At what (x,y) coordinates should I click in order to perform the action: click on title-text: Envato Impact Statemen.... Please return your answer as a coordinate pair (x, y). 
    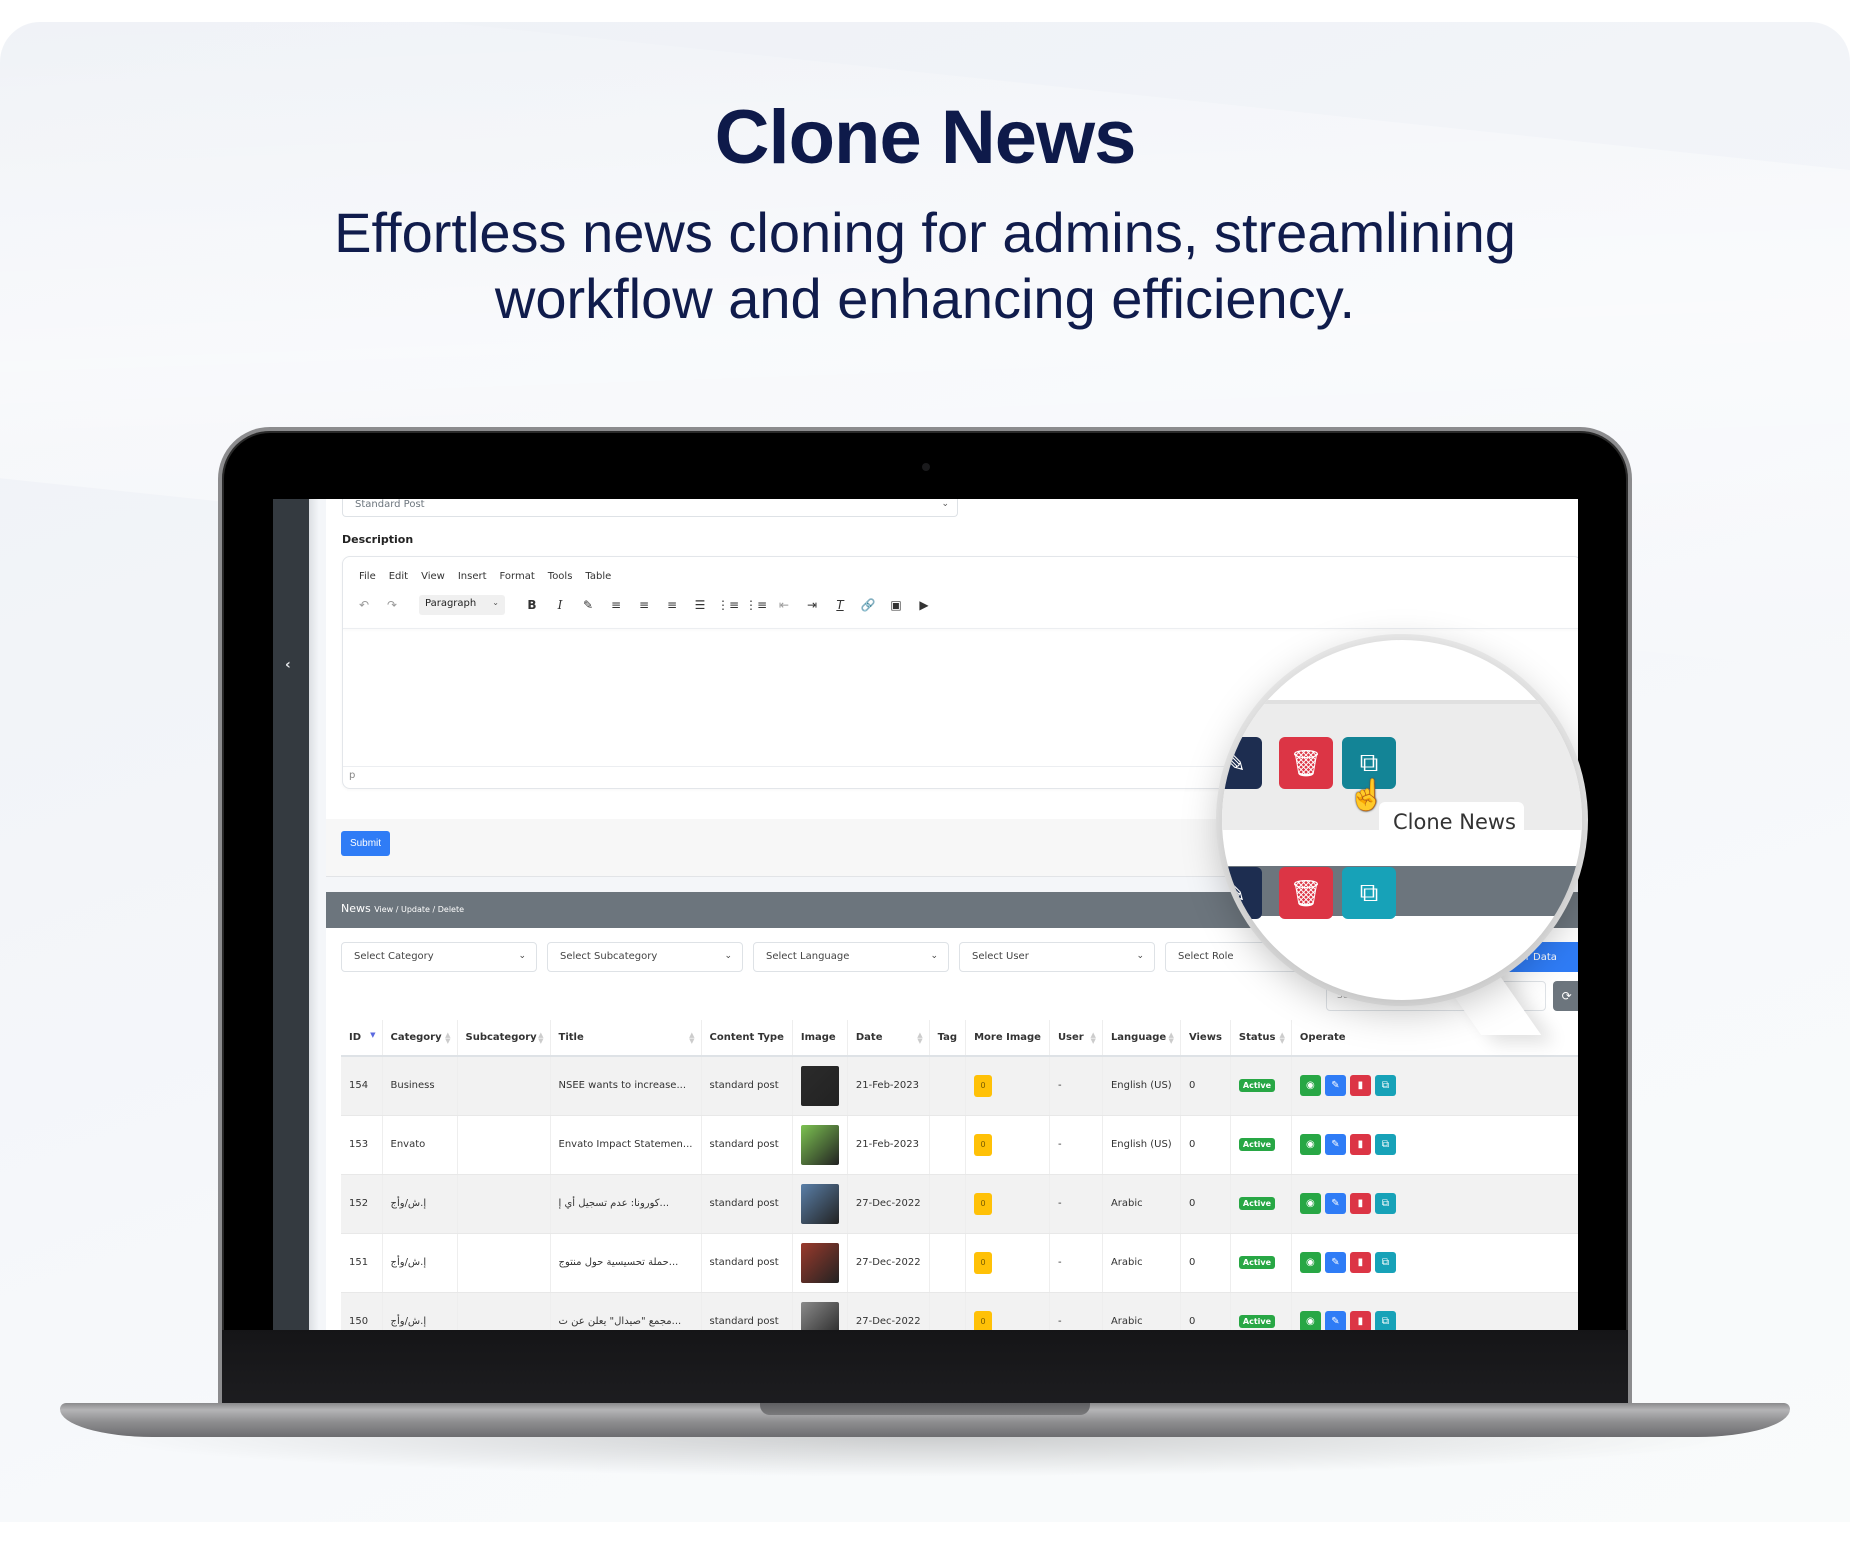
    Looking at the image, I should click on (626, 1144).